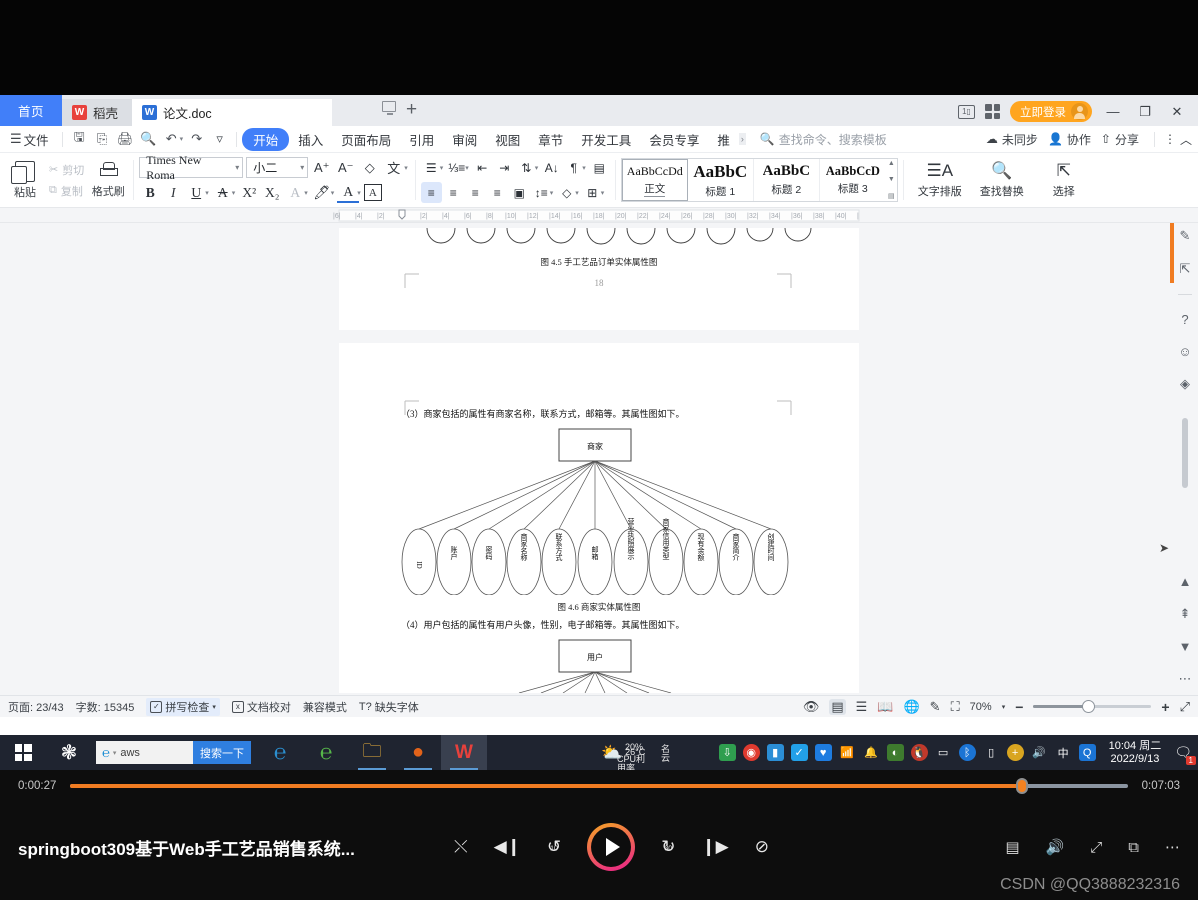  I want to click on zoom-in-button: +, so click(1165, 707).